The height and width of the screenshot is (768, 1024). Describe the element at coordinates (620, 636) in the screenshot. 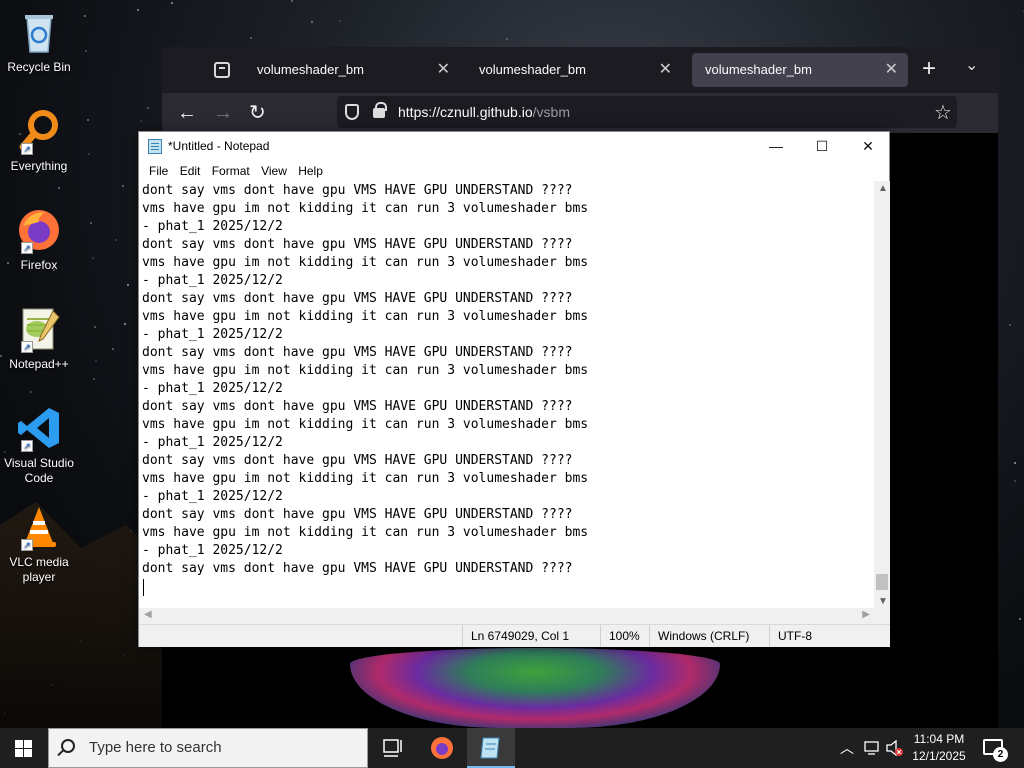

I see `status-zoom: 100%` at that location.